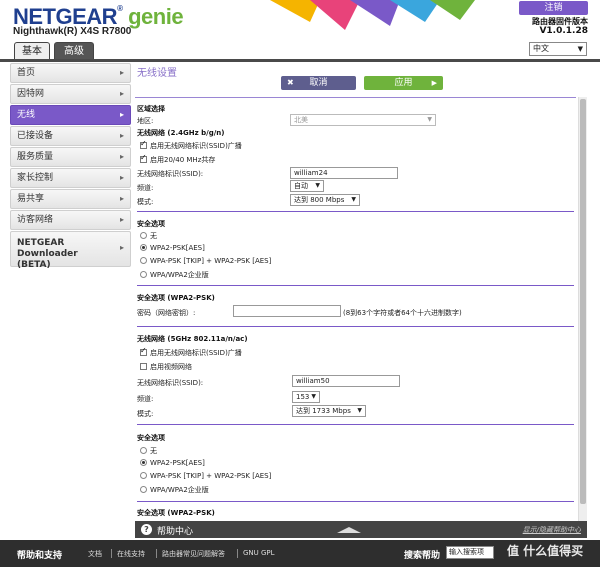  I want to click on genie-logo: genie, so click(156, 16).